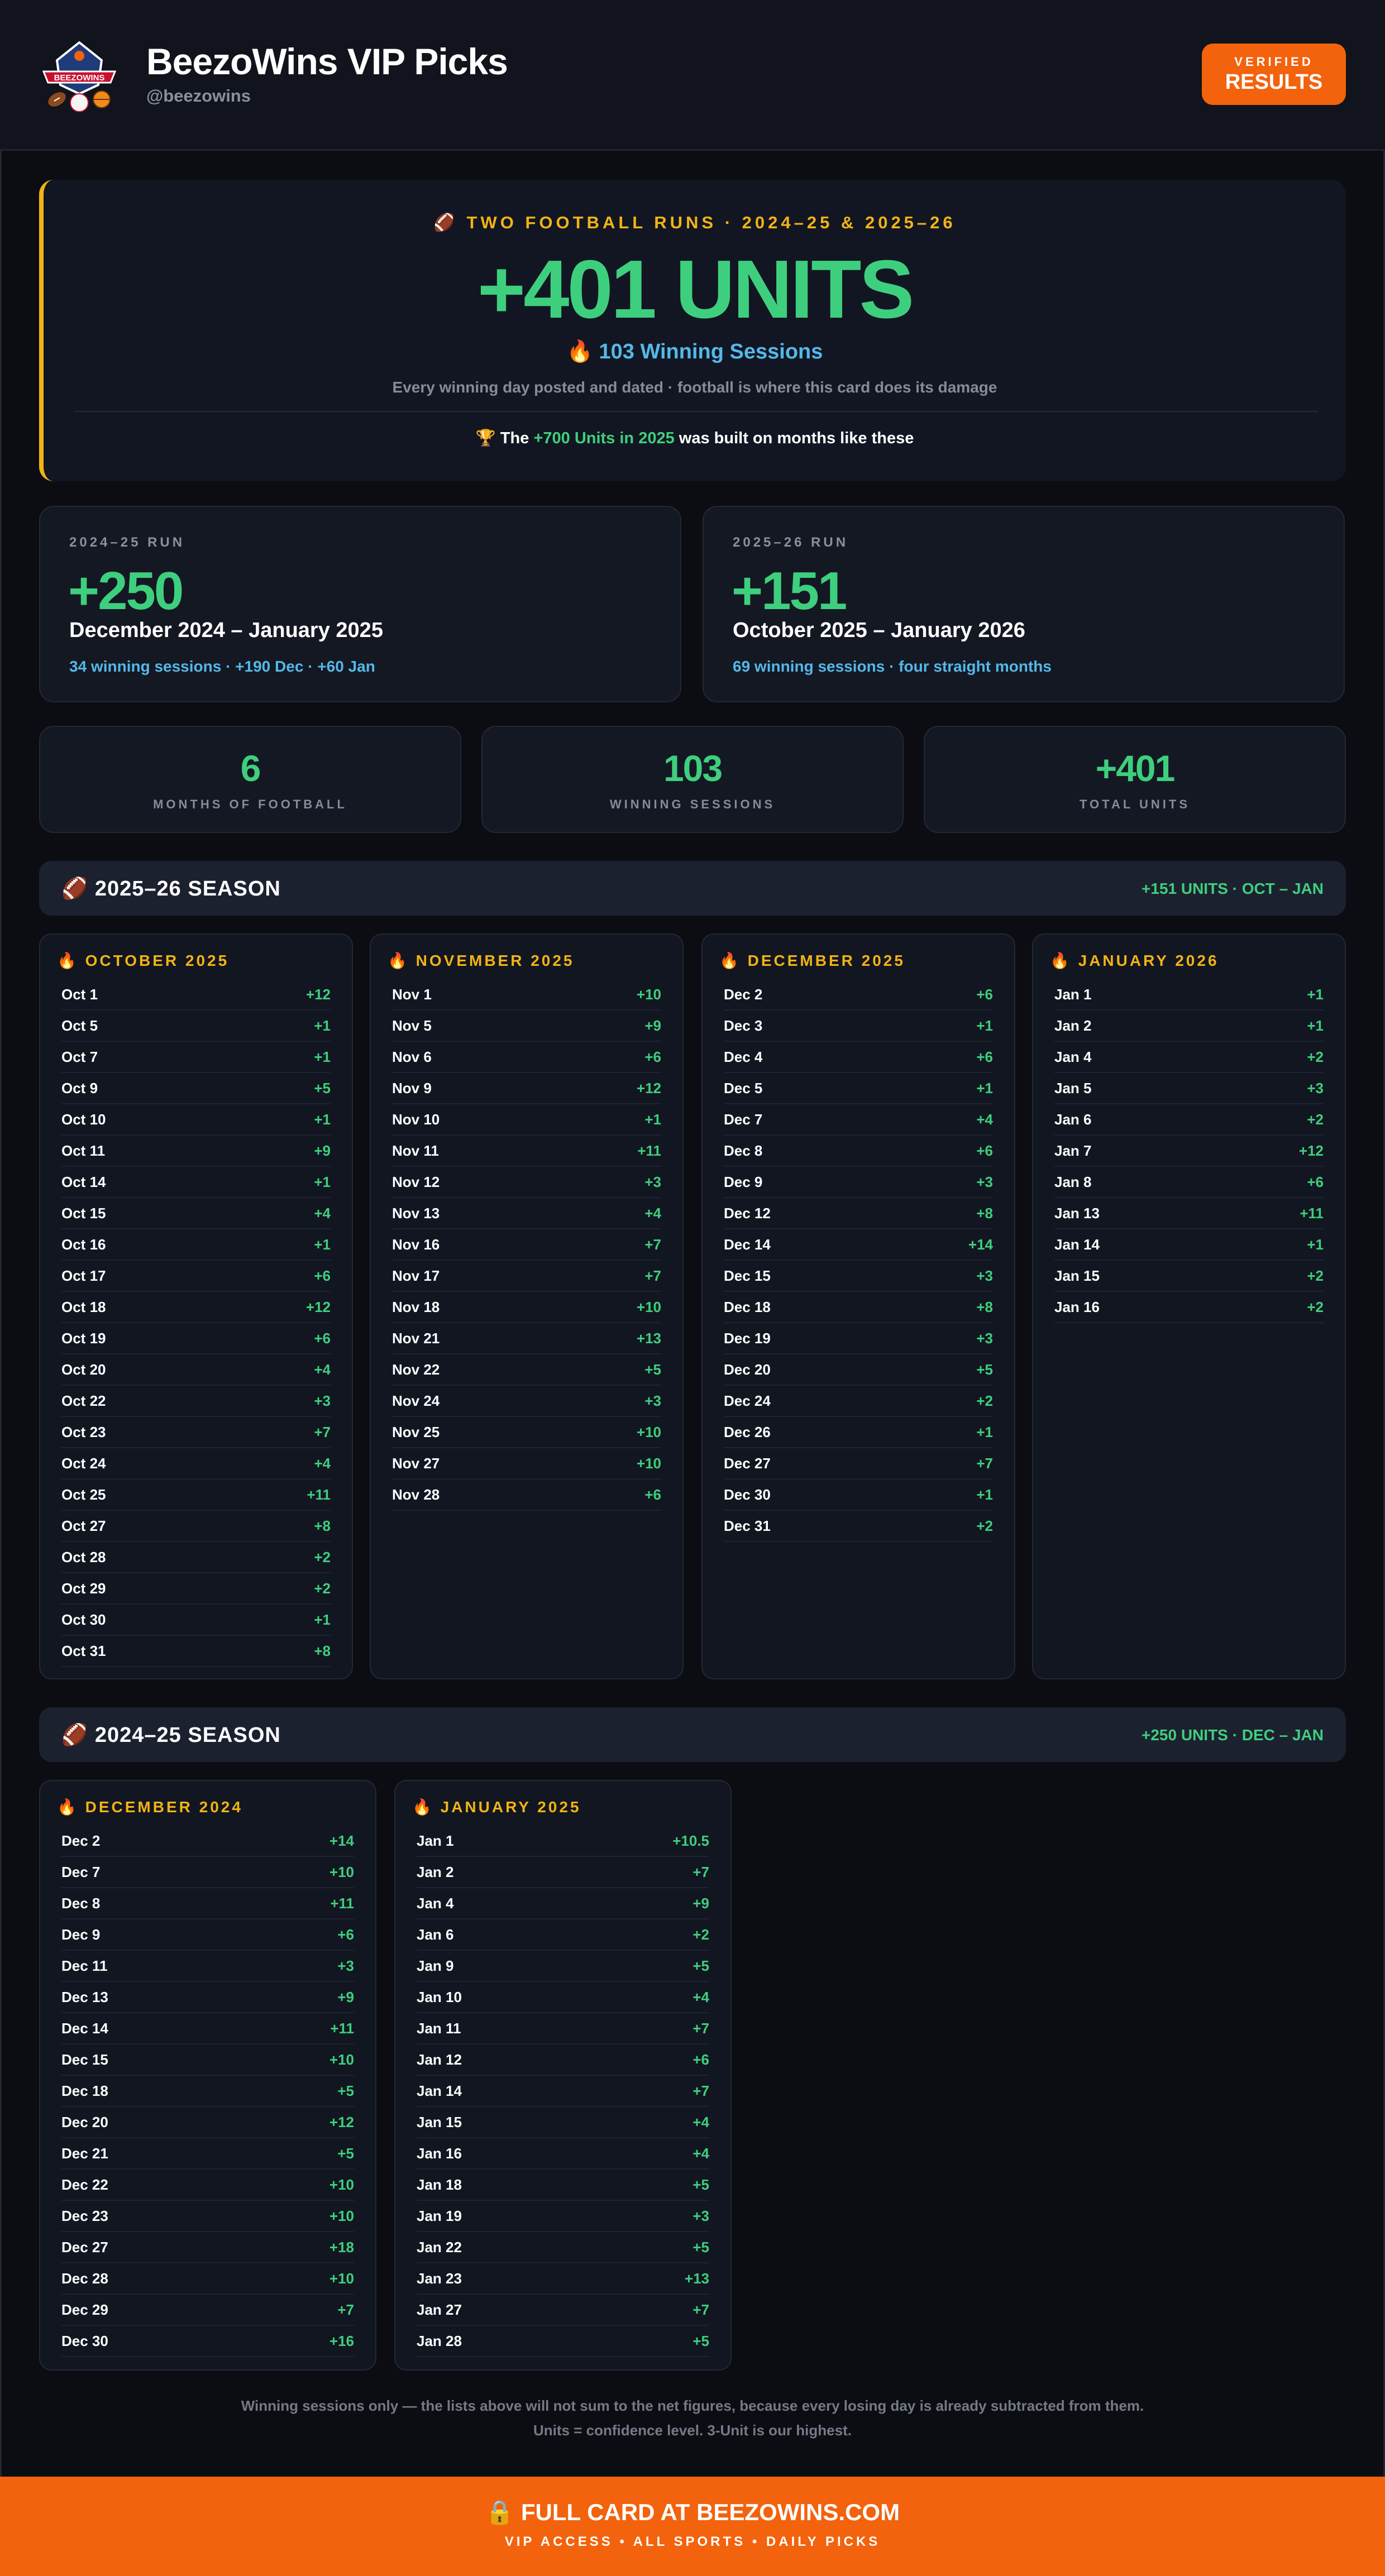 The image size is (1385, 2576). I want to click on logo-text: BEEZOWINS, so click(79, 78).